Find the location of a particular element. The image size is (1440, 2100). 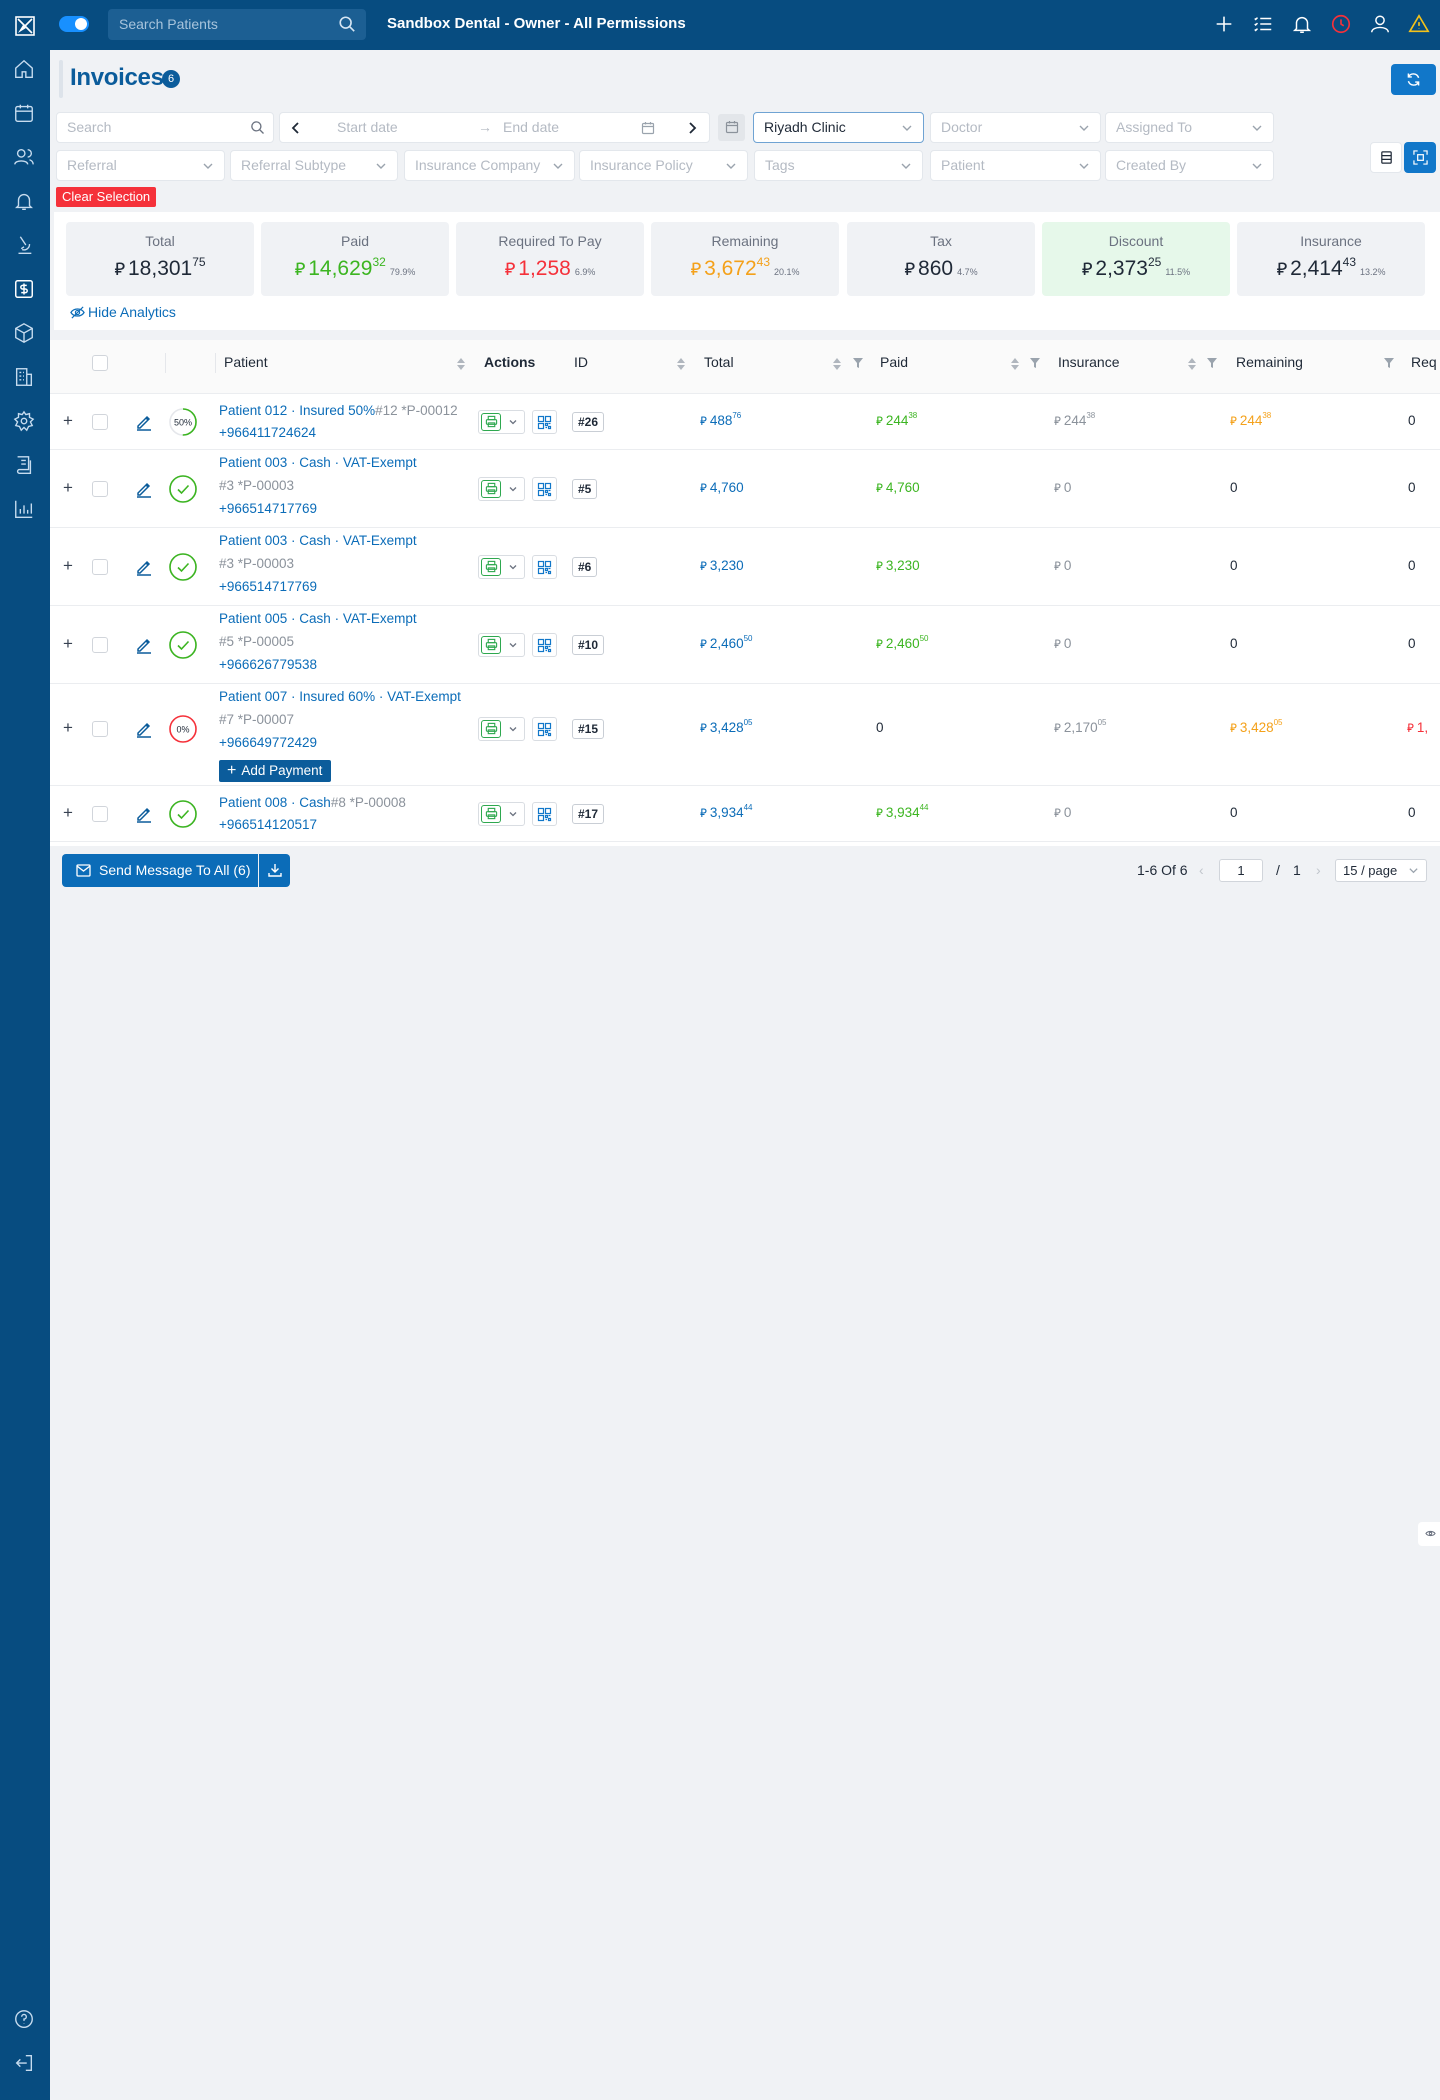

referral-subtype-select: Referral Subtype is located at coordinates (314, 165).